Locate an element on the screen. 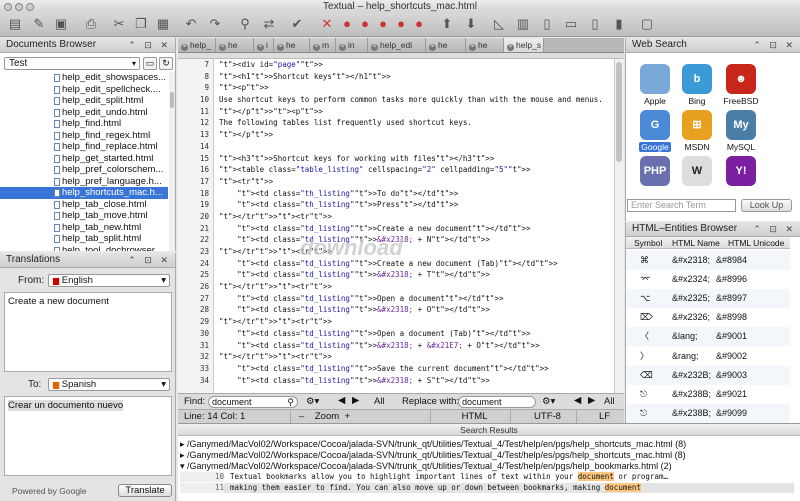  bookmark-5-icon: ● is located at coordinates (419, 24).